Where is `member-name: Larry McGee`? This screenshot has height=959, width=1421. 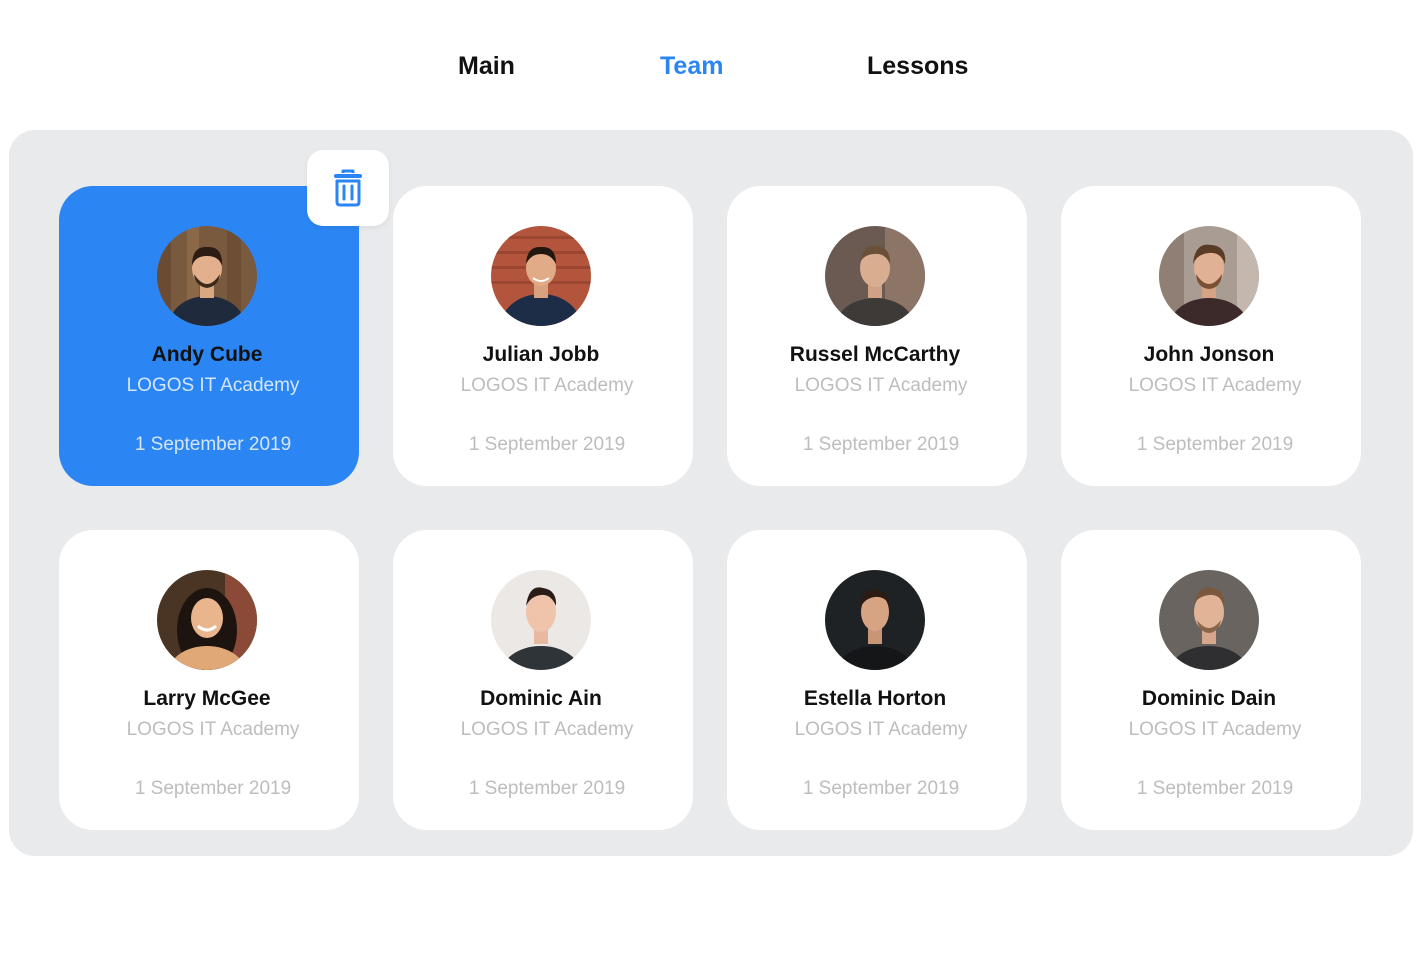
member-name: Larry McGee is located at coordinates (207, 698).